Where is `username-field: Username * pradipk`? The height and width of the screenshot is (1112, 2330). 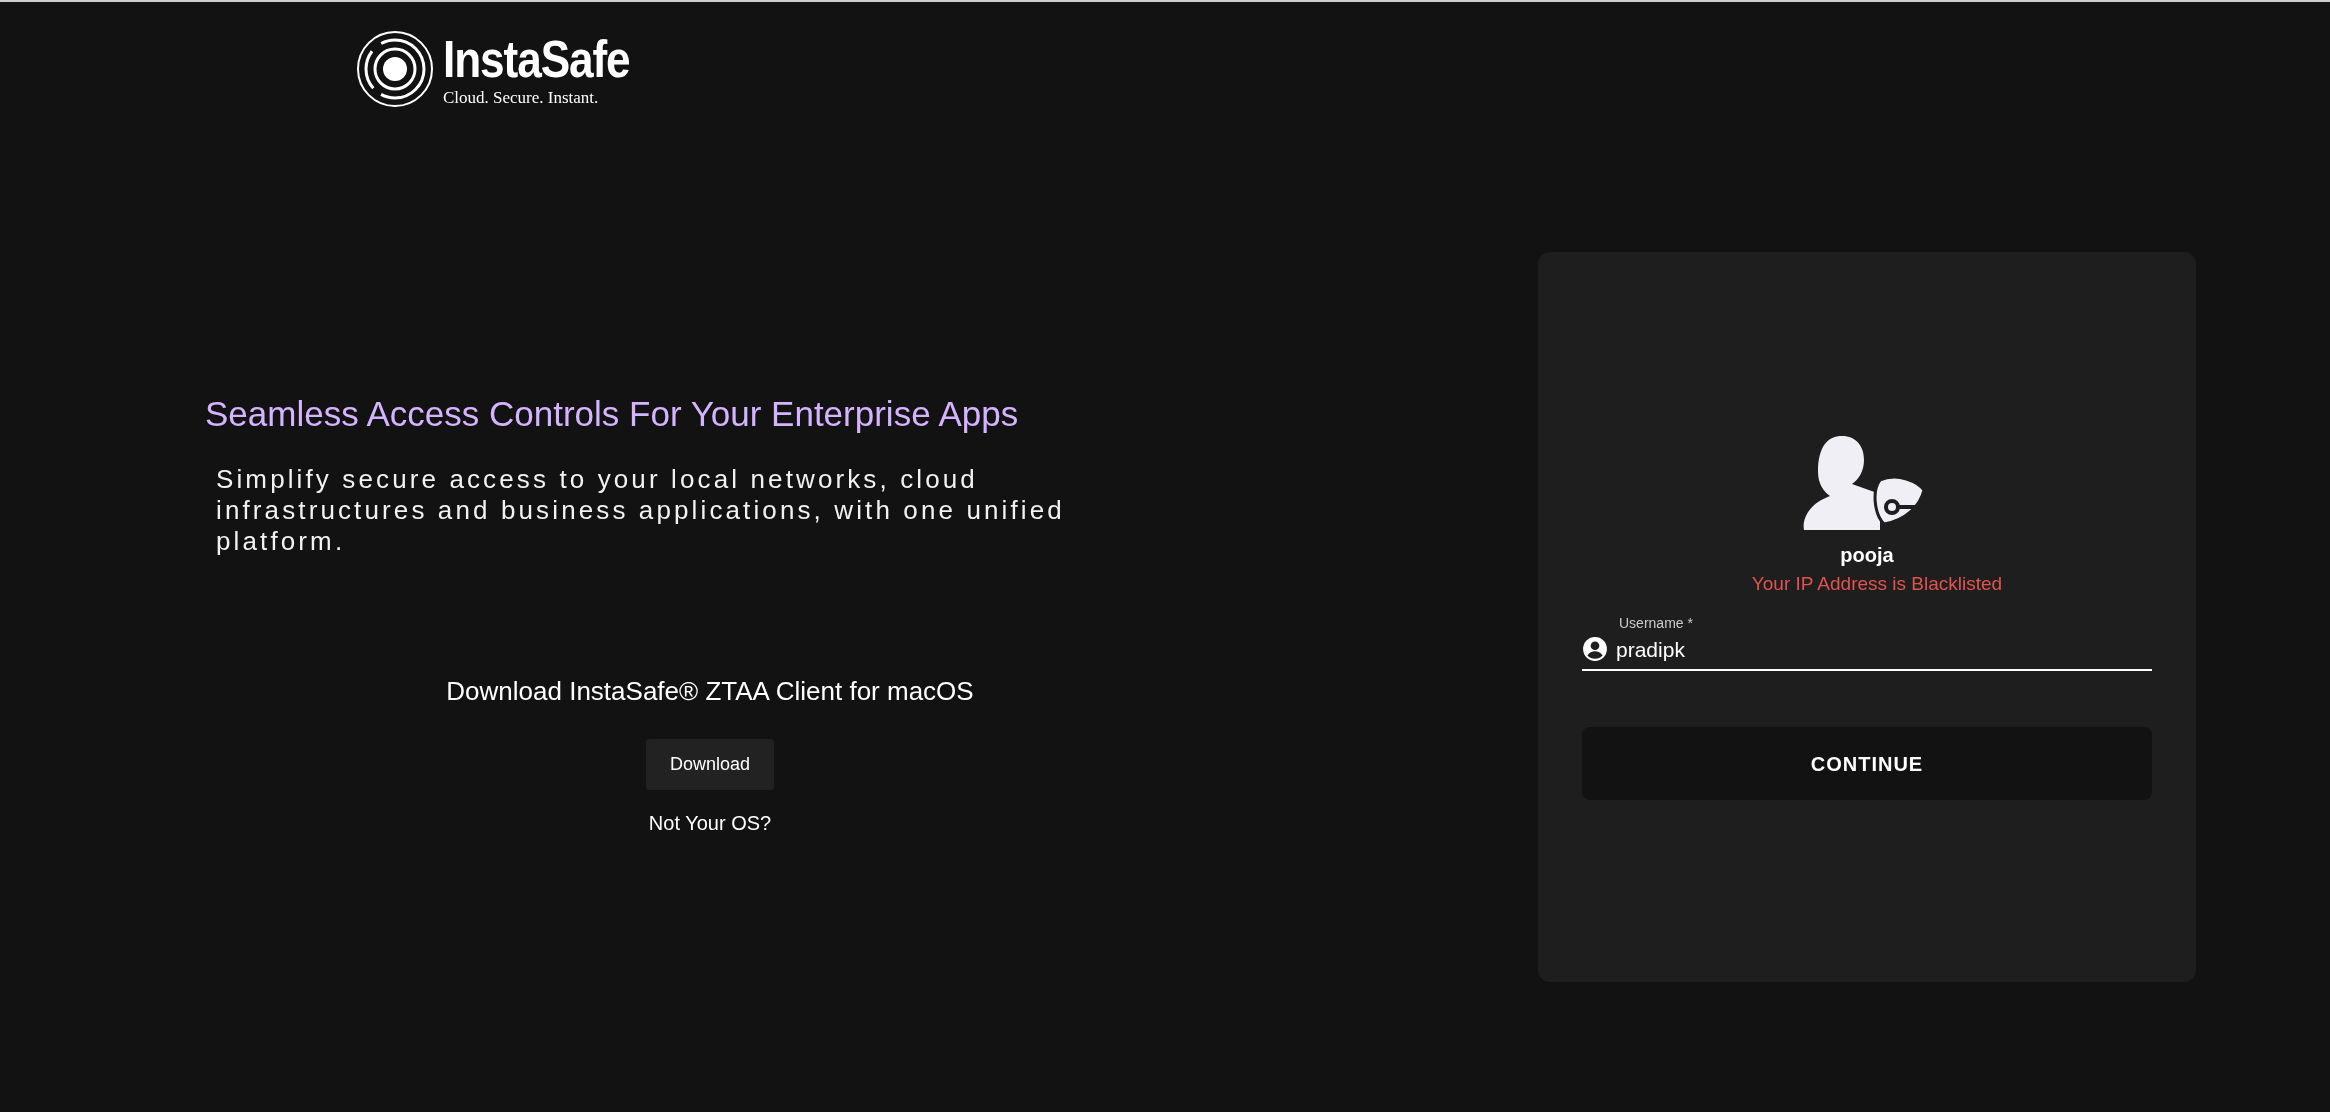
username-field: Username * pradipk is located at coordinates (1867, 641).